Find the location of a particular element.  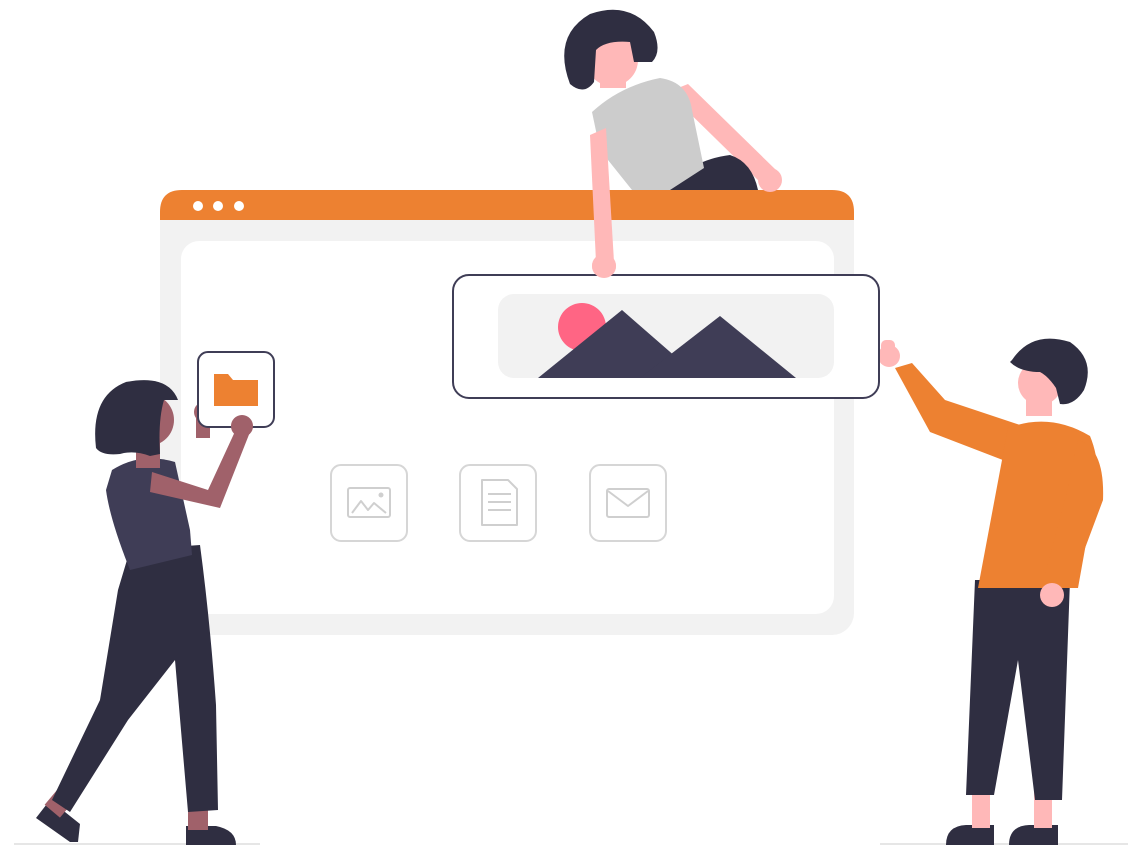

featured-media-card is located at coordinates (666, 336).